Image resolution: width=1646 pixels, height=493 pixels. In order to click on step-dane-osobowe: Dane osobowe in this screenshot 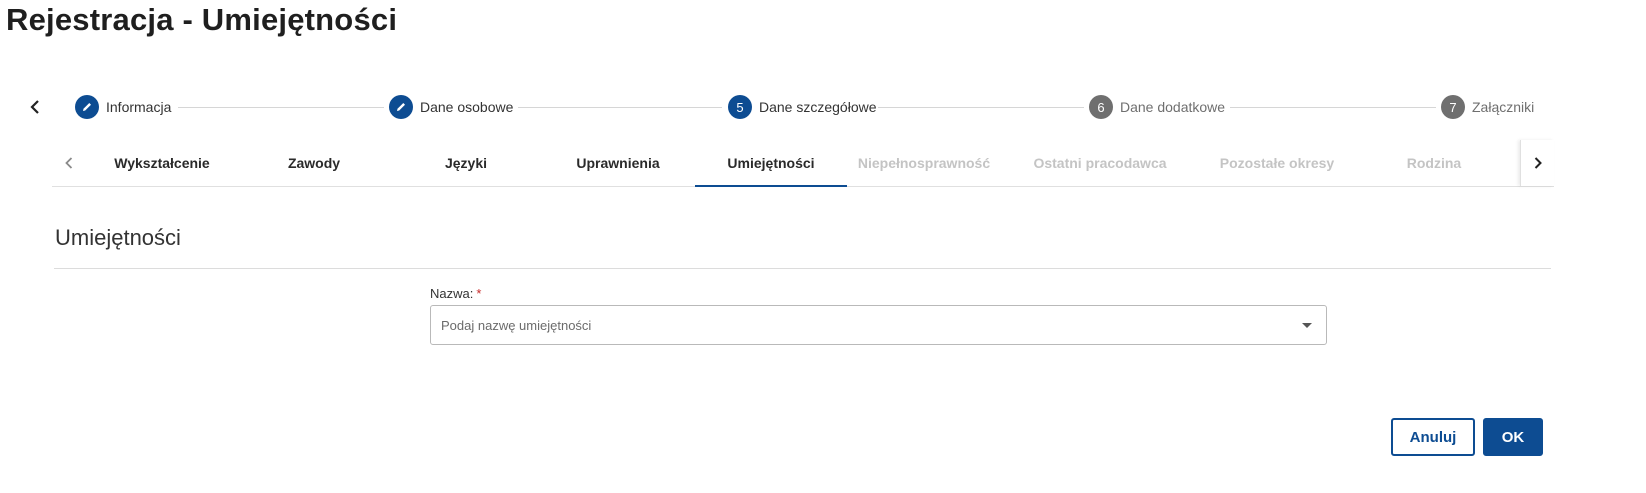, I will do `click(451, 107)`.